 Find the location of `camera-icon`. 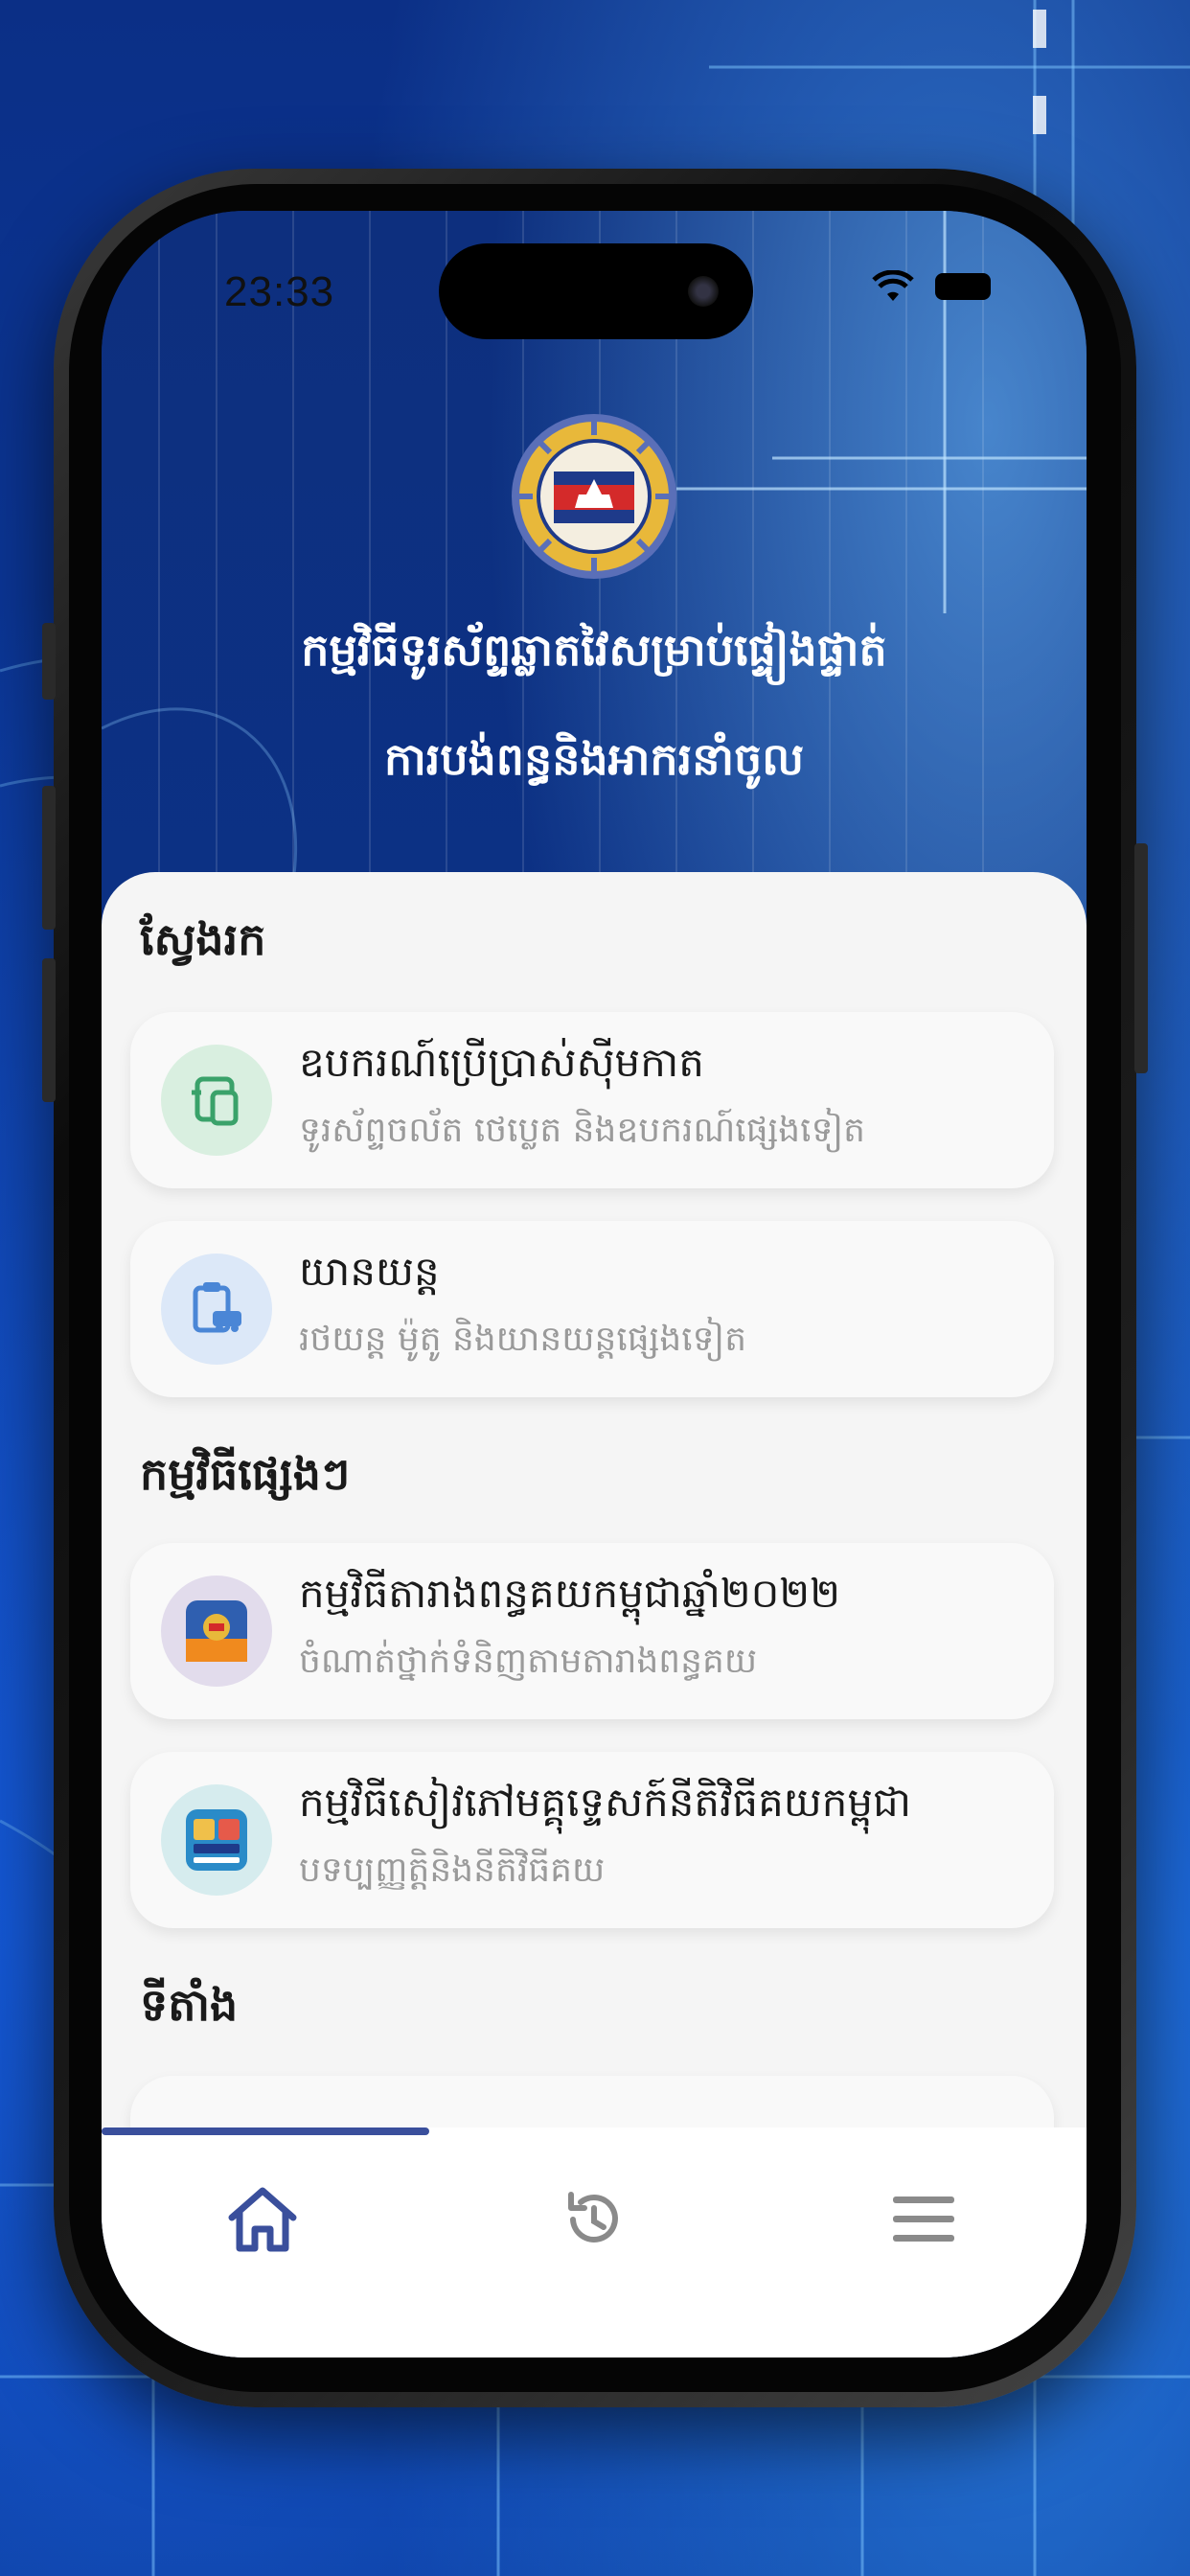

camera-icon is located at coordinates (703, 291).